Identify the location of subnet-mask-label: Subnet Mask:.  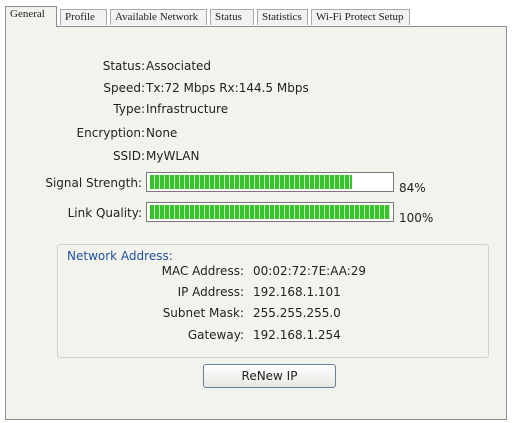
(203, 313).